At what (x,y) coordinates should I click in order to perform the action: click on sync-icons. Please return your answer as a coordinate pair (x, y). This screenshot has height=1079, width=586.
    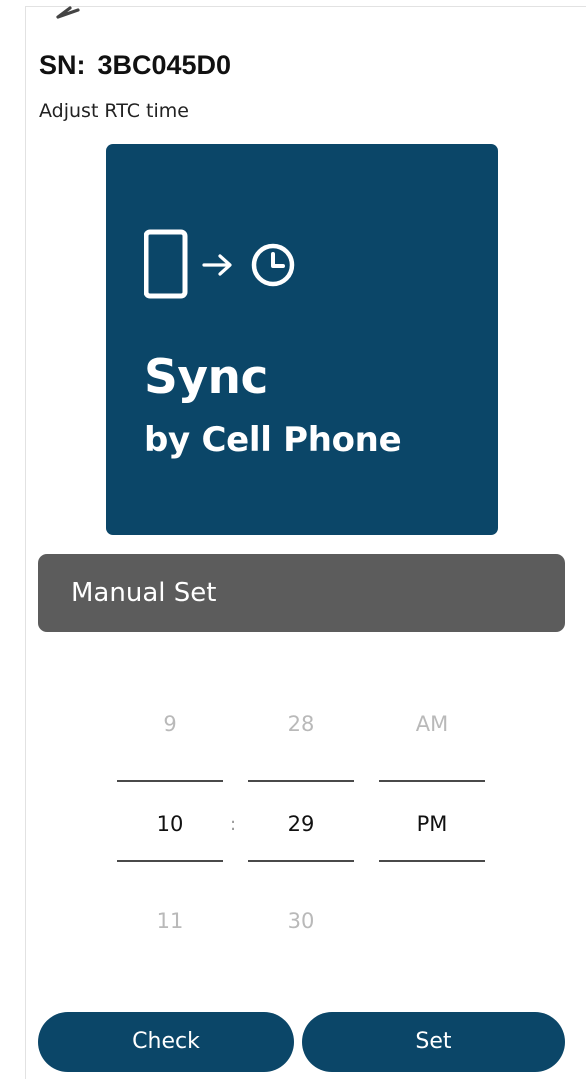
    Looking at the image, I should click on (219, 264).